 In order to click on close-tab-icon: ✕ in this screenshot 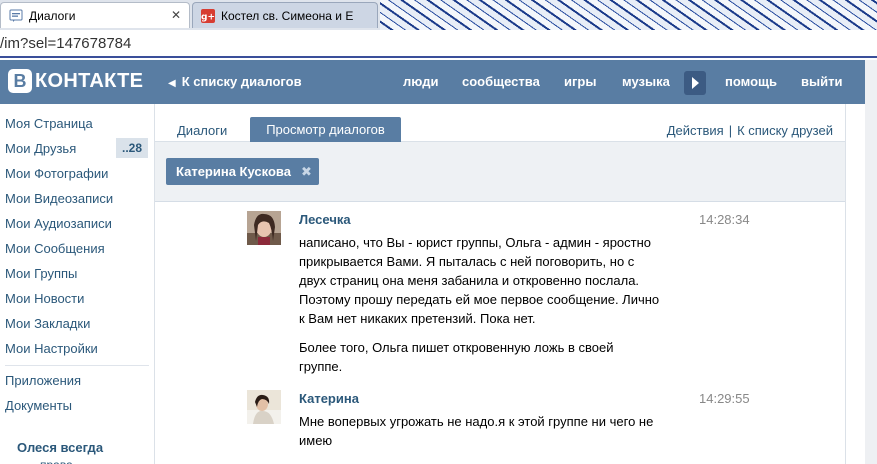, I will do `click(176, 15)`.